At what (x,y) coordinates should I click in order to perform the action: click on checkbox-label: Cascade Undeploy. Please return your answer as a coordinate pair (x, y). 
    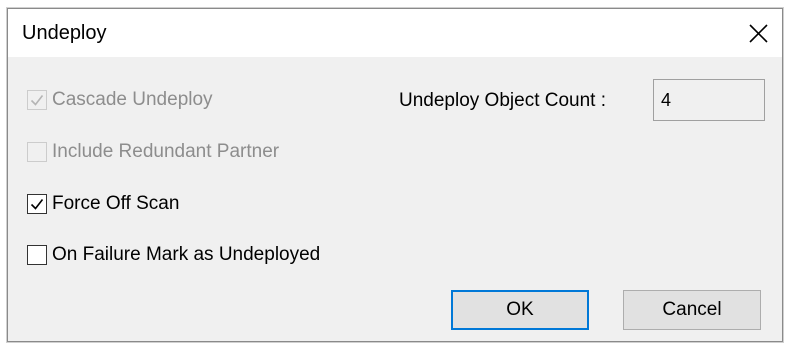
    Looking at the image, I should click on (132, 99).